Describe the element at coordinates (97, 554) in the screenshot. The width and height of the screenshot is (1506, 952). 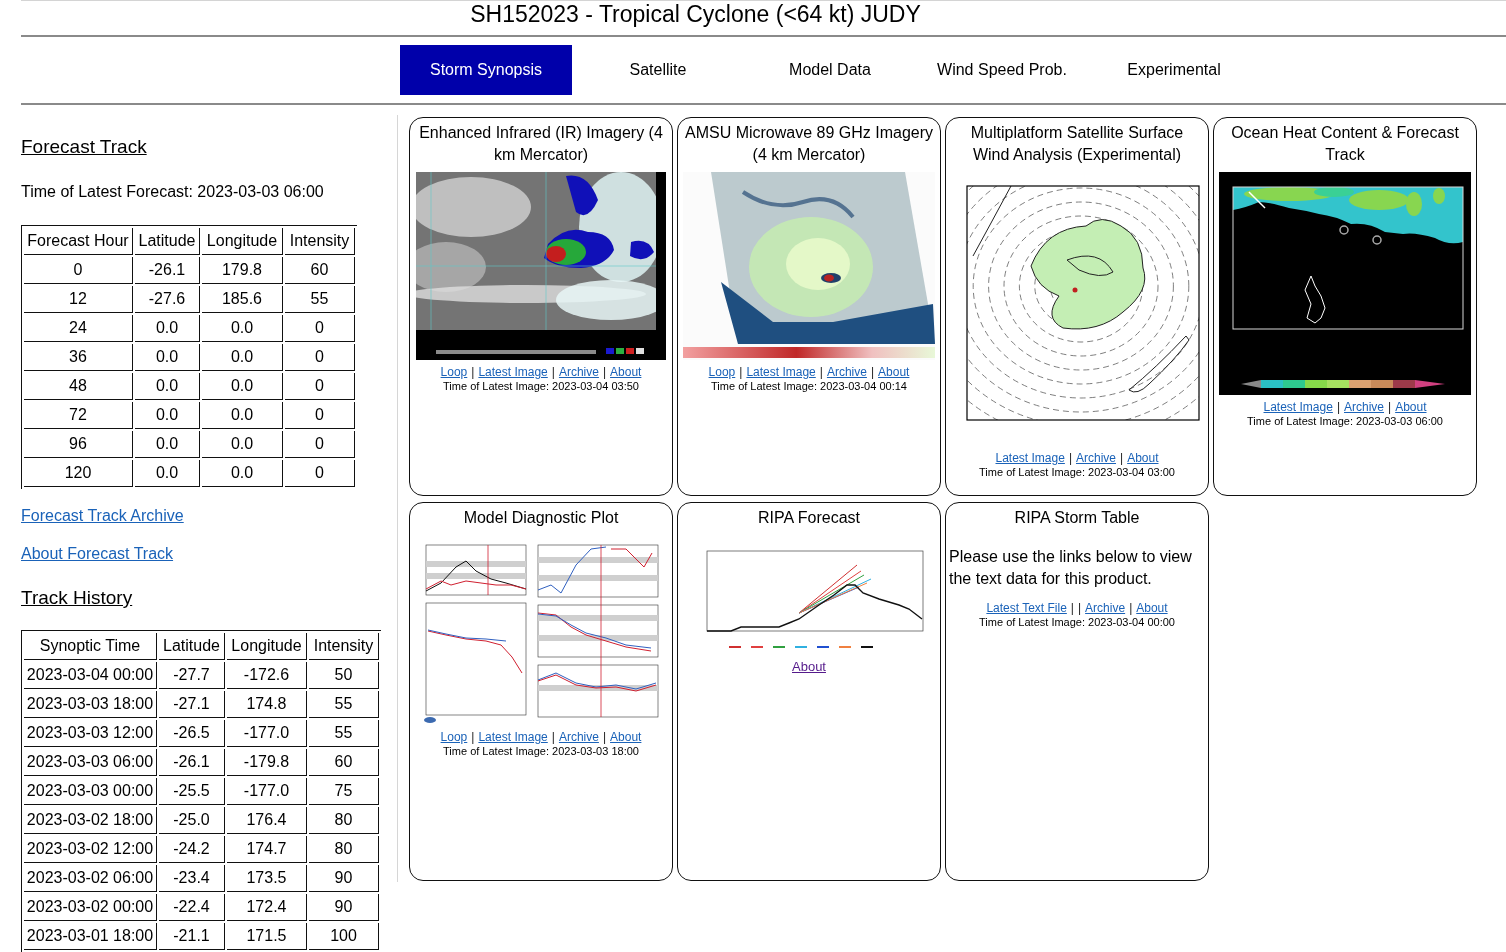
I see `page-link: About Forecast Track` at that location.